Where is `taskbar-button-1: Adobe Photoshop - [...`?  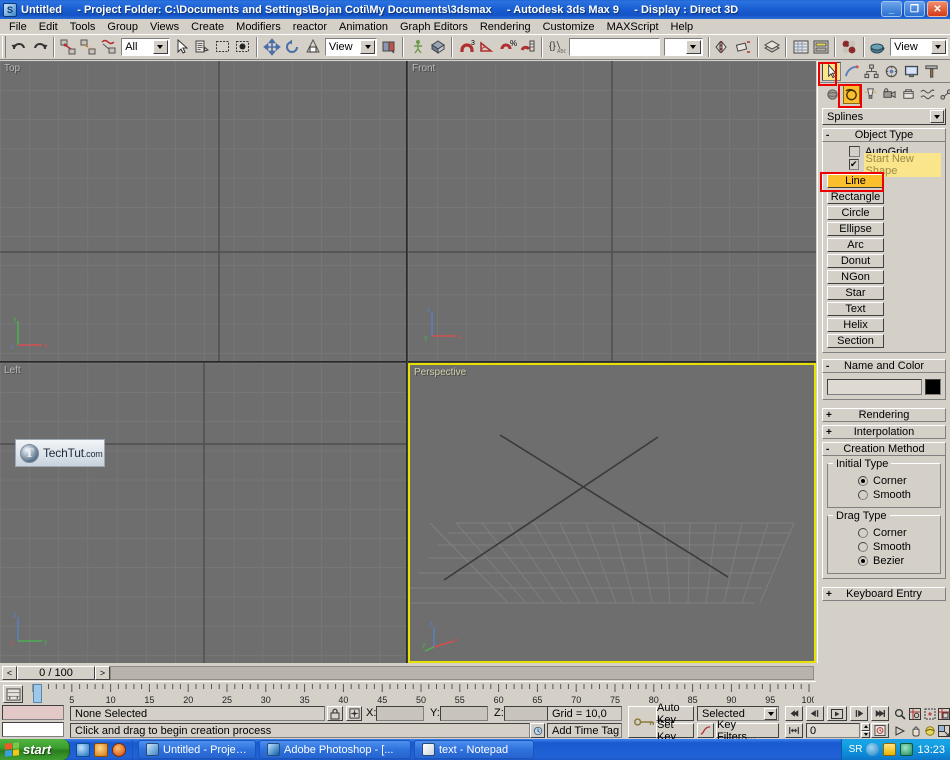 taskbar-button-1: Adobe Photoshop - [... is located at coordinates (335, 749).